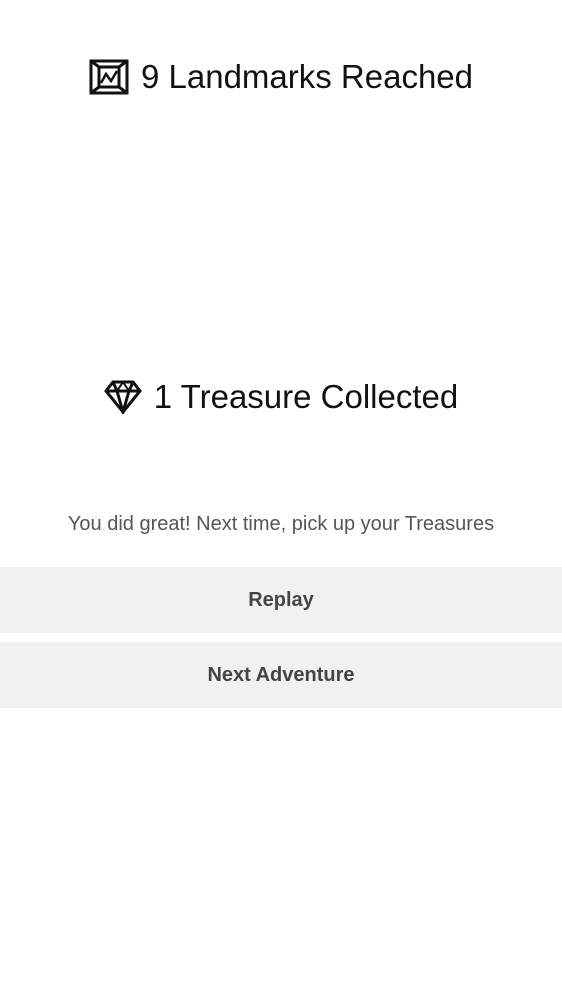  Describe the element at coordinates (109, 77) in the screenshot. I see `map-icon` at that location.